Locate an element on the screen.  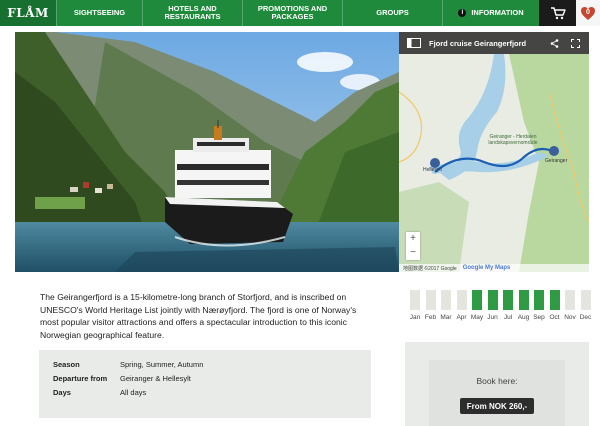
nav-hotels-restaurants: HOTELS AND RESTAURANTS is located at coordinates (192, 13).